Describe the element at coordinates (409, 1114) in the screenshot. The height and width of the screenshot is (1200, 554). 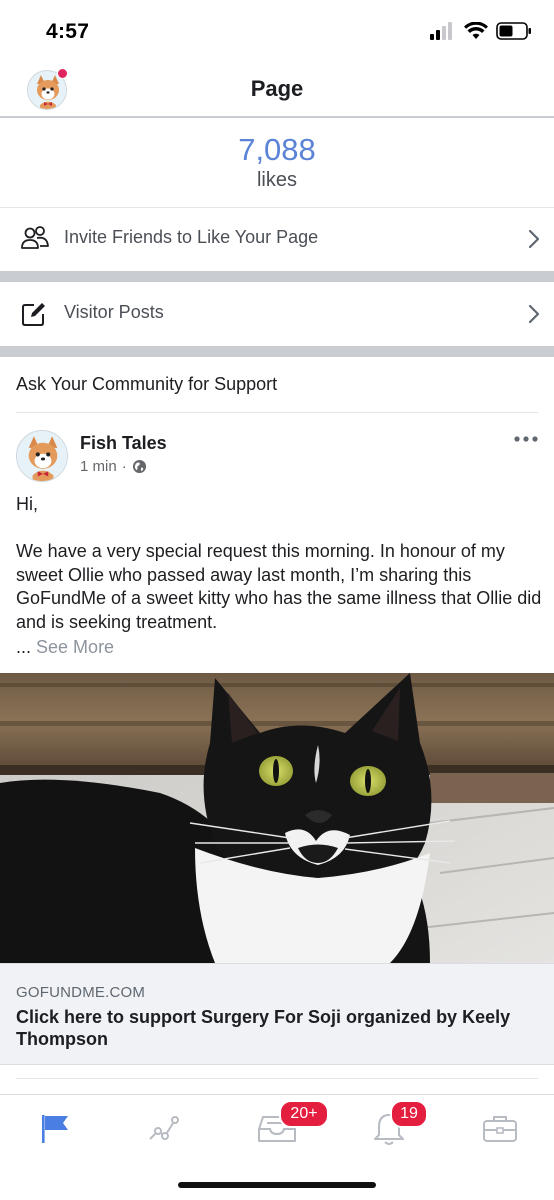
I see `notifications-badge: 19` at that location.